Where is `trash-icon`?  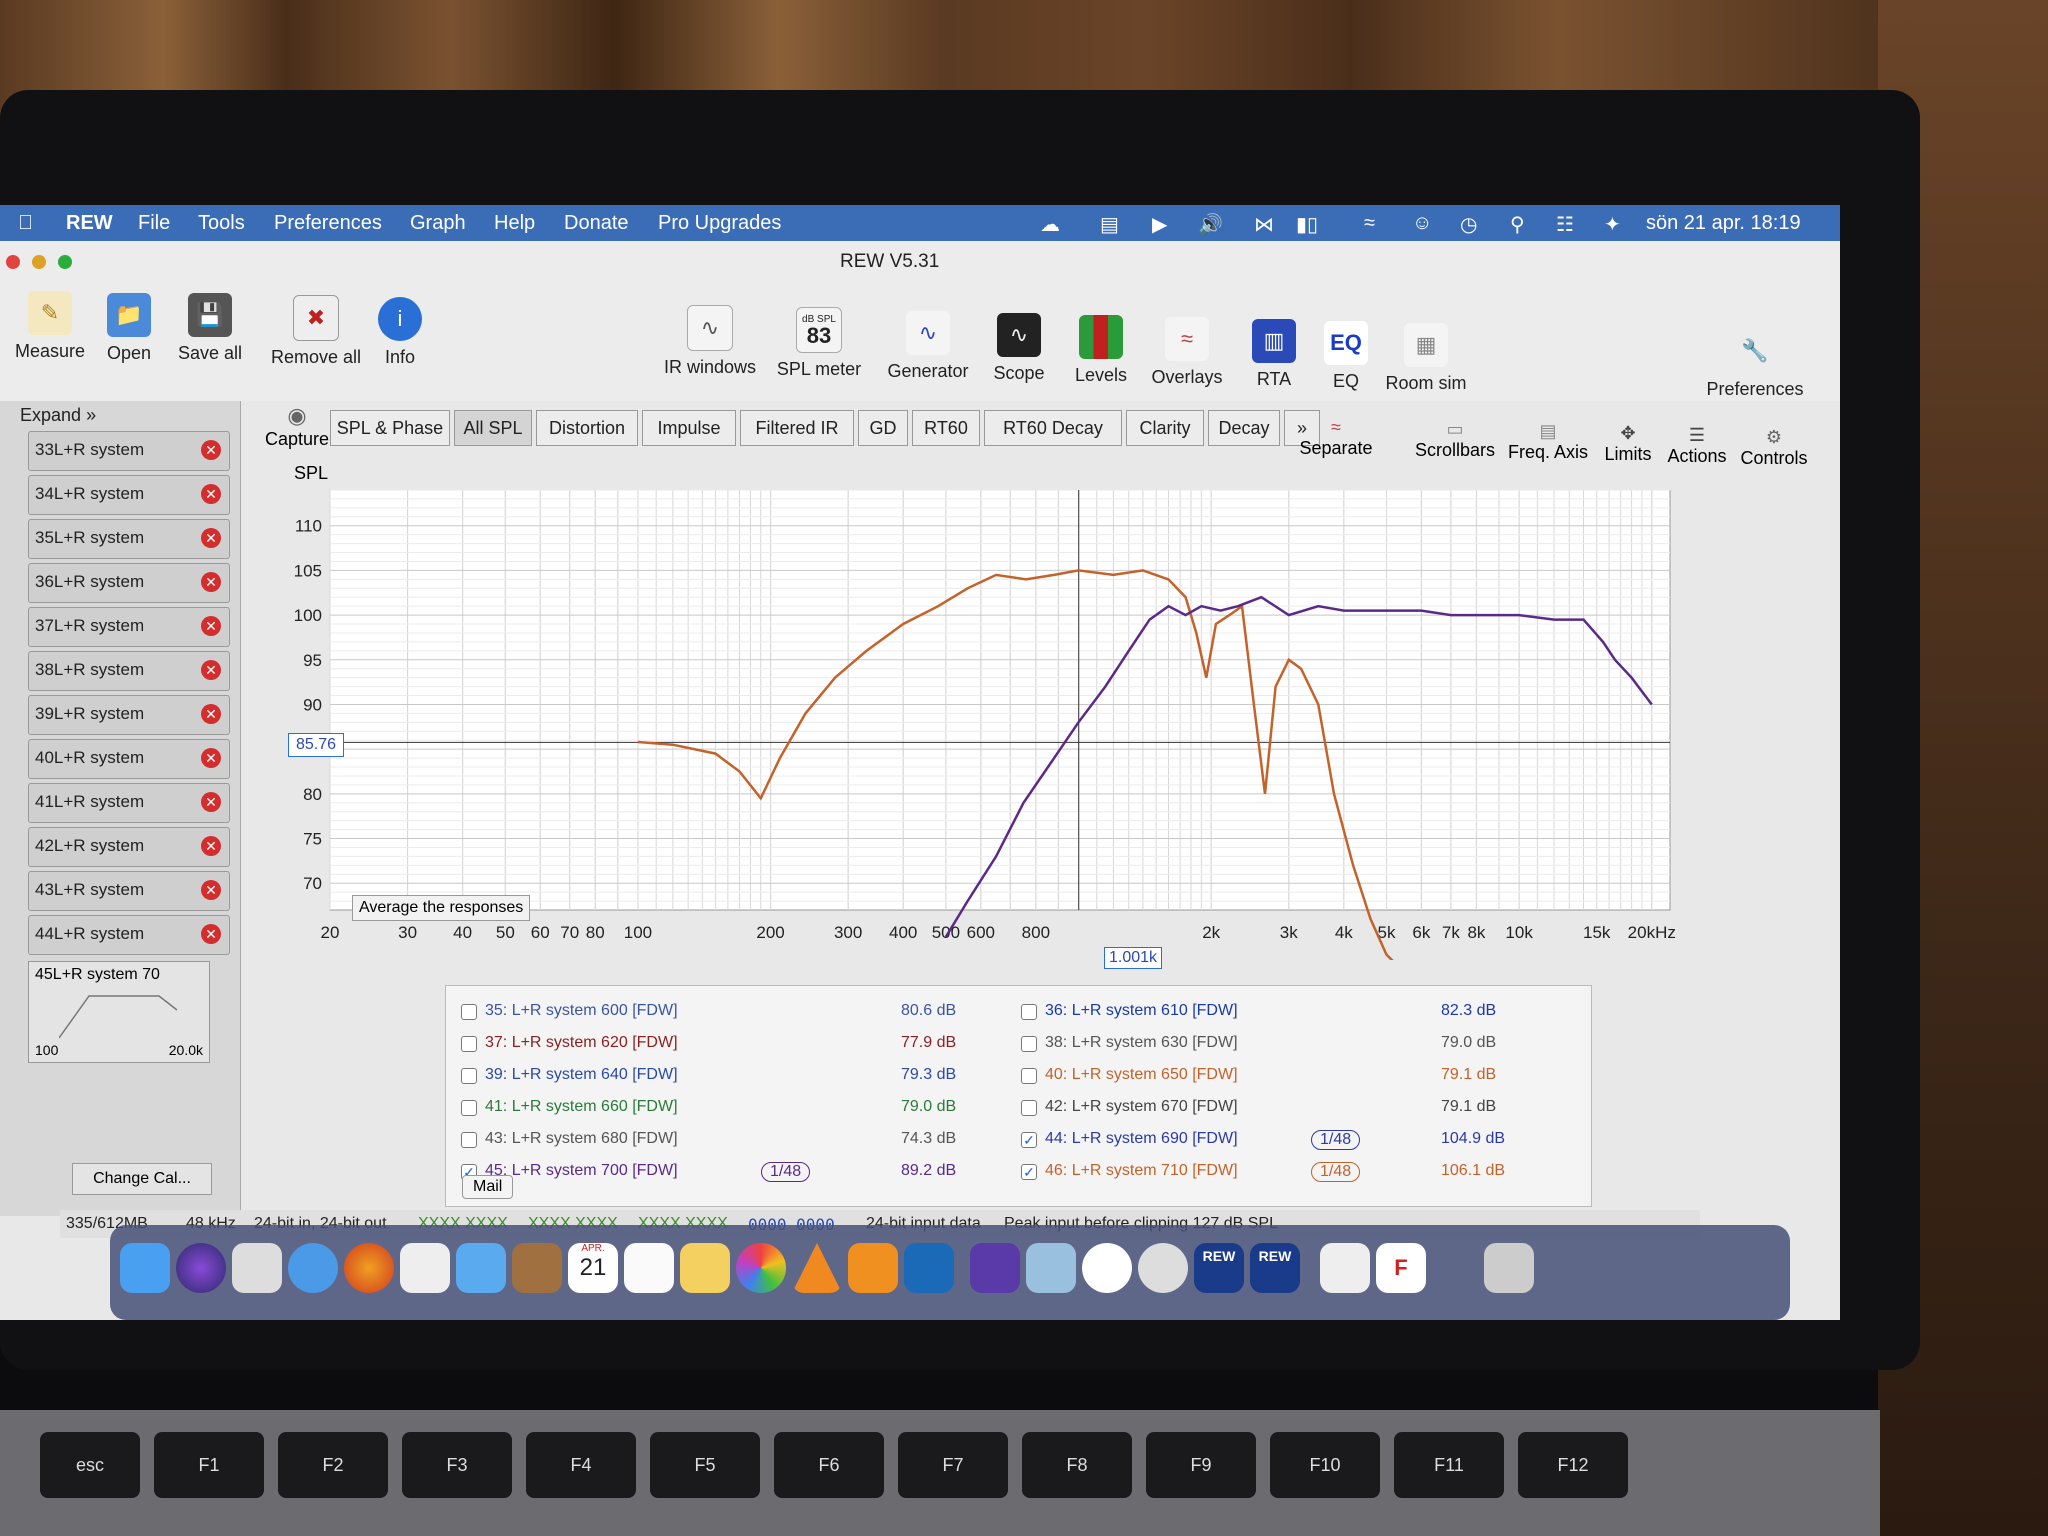 trash-icon is located at coordinates (1509, 1268).